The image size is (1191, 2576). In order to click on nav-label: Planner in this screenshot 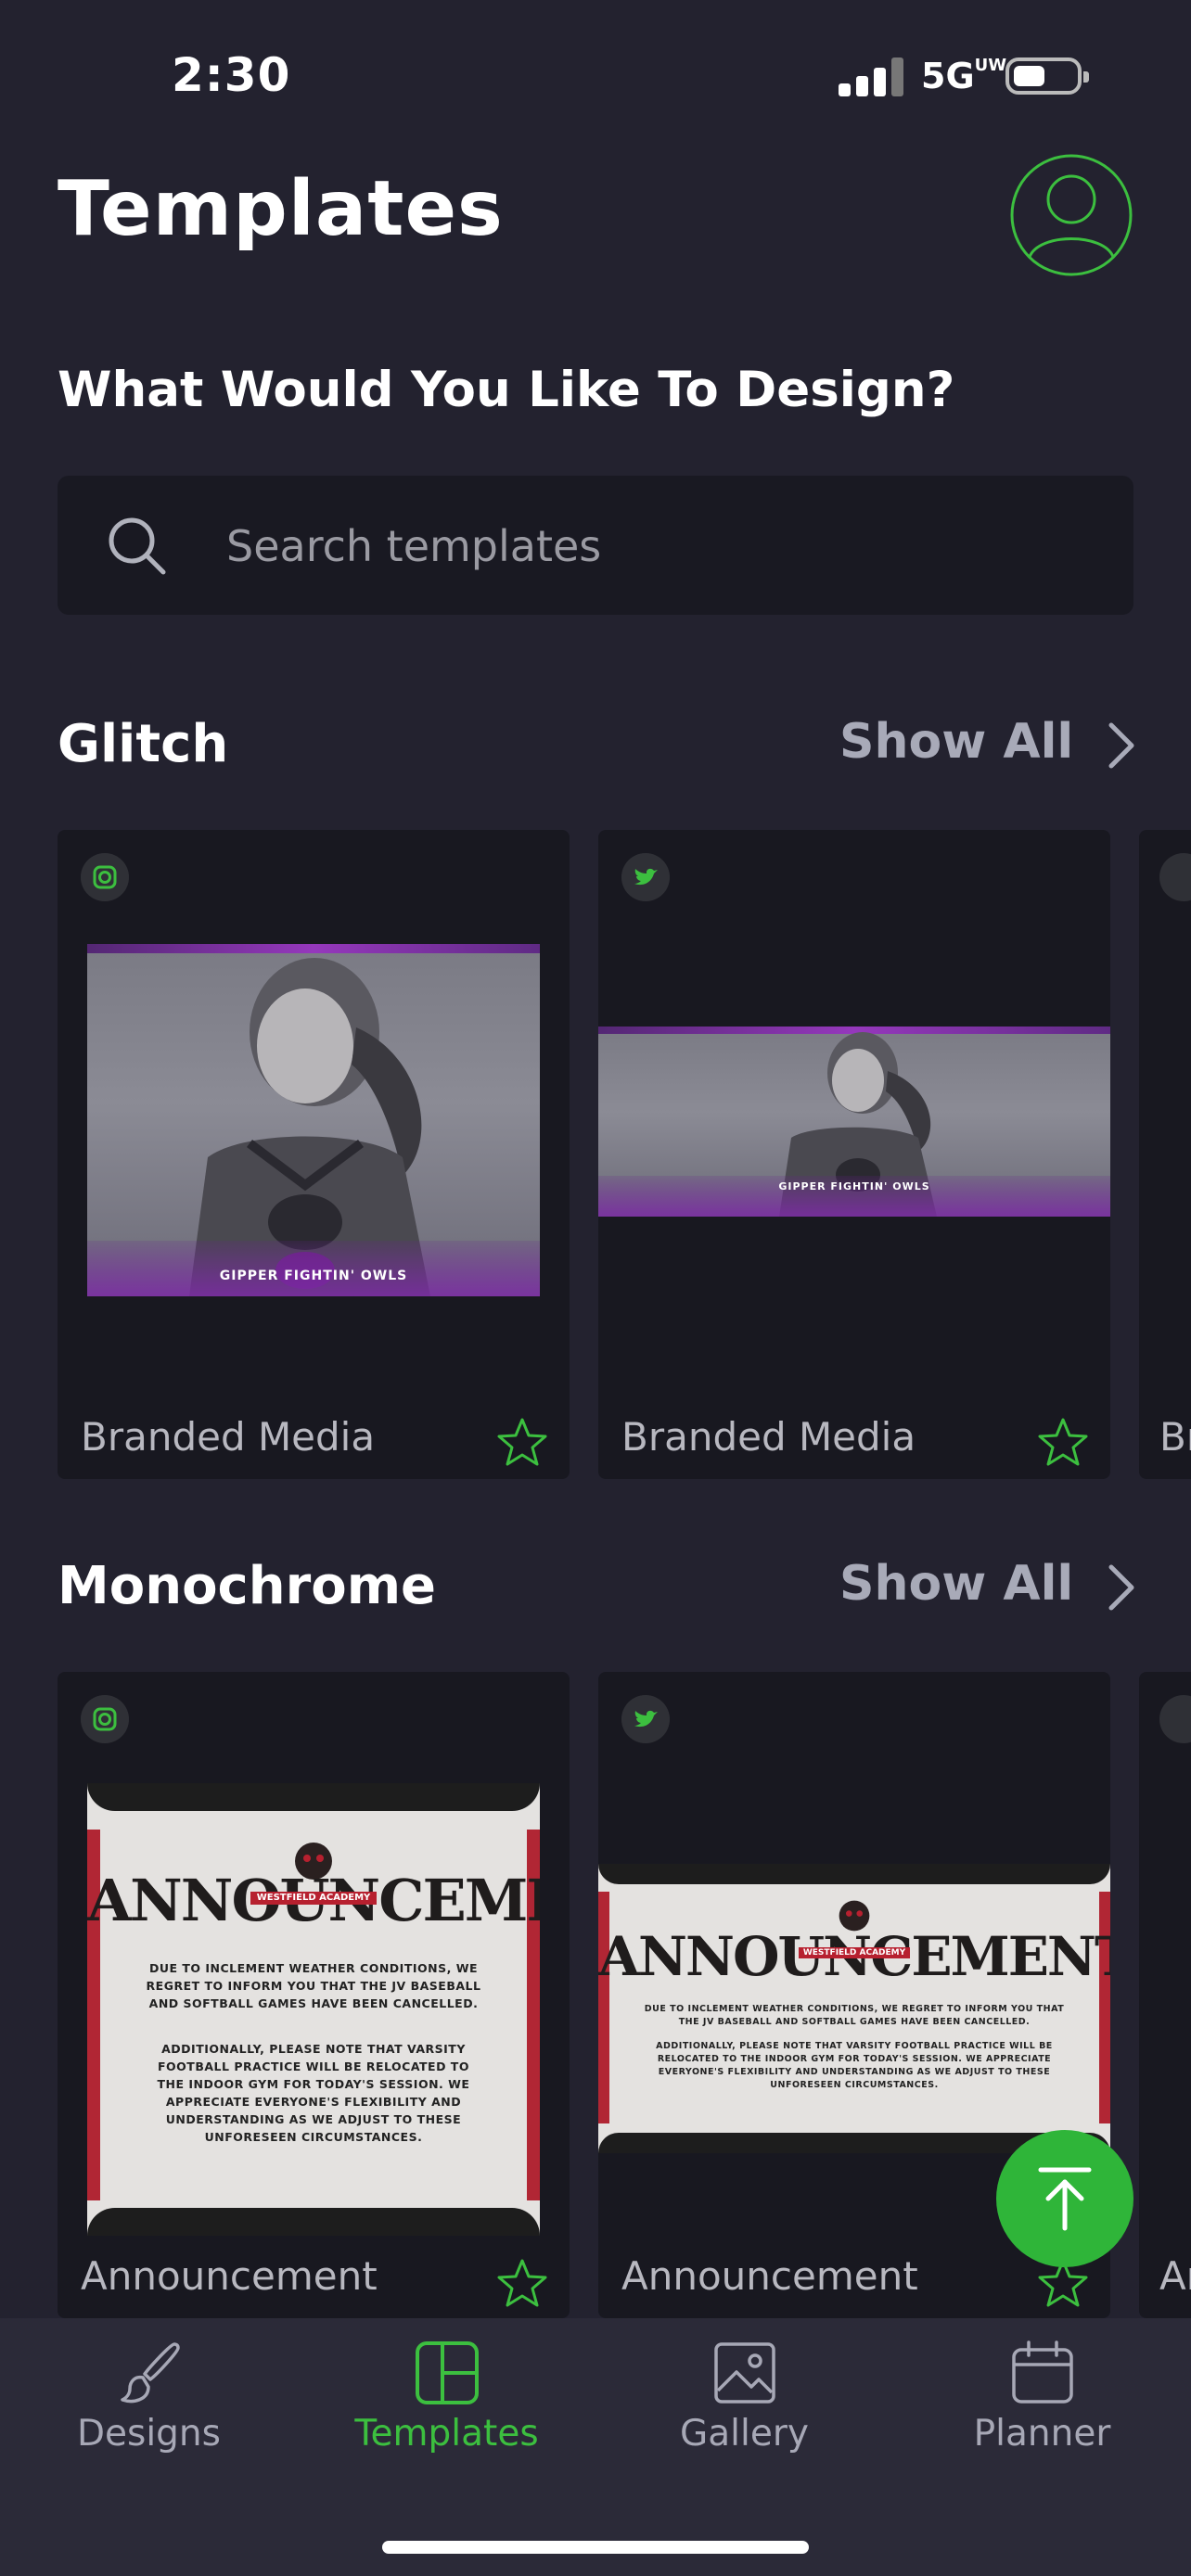, I will do `click(1042, 2434)`.